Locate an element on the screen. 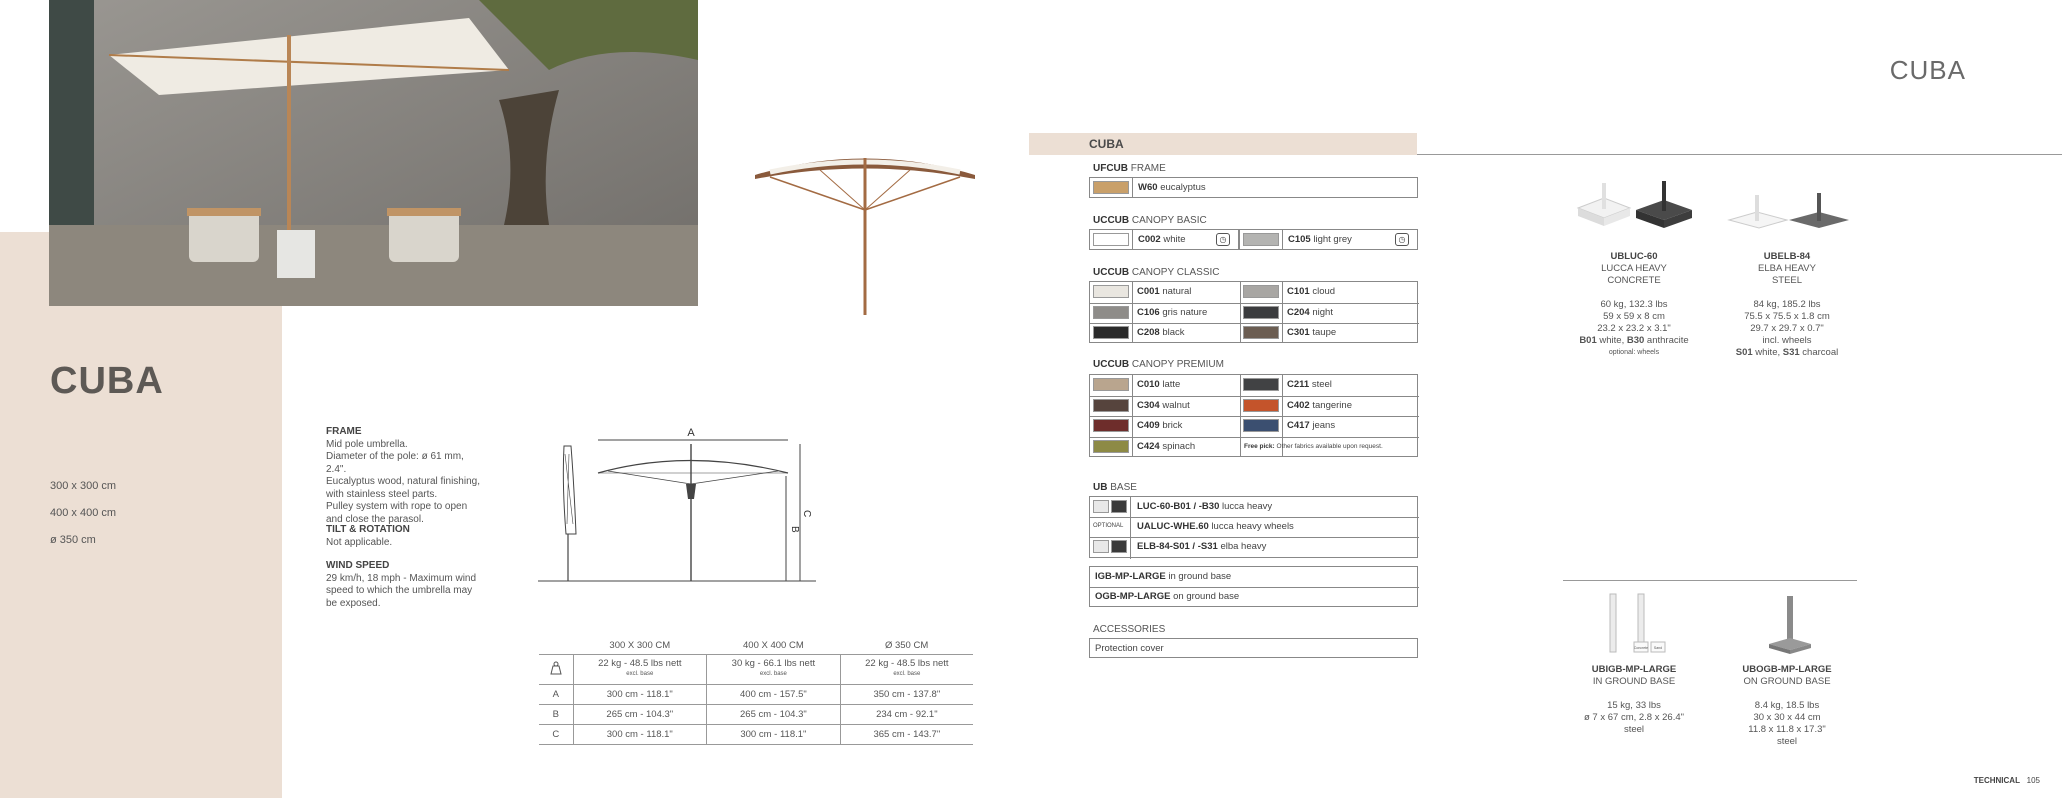  table-cell: 265 cm - 104.3" is located at coordinates (773, 714).